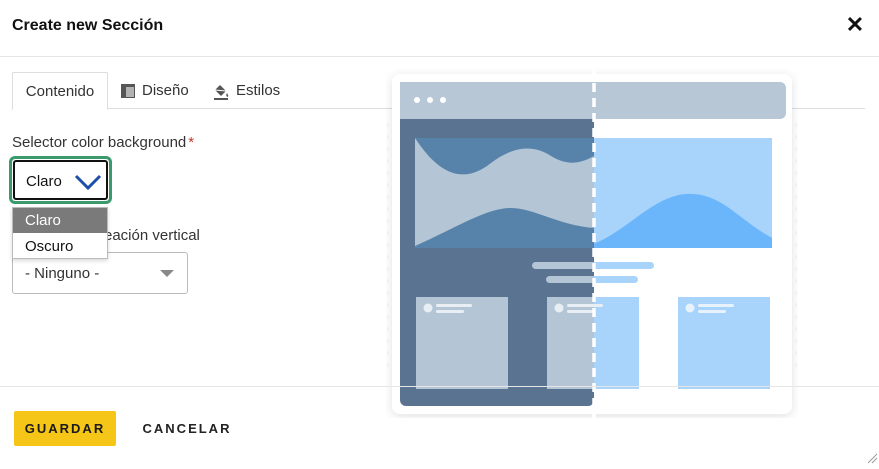 The width and height of the screenshot is (879, 469). I want to click on option-claro: Claro, so click(60, 220).